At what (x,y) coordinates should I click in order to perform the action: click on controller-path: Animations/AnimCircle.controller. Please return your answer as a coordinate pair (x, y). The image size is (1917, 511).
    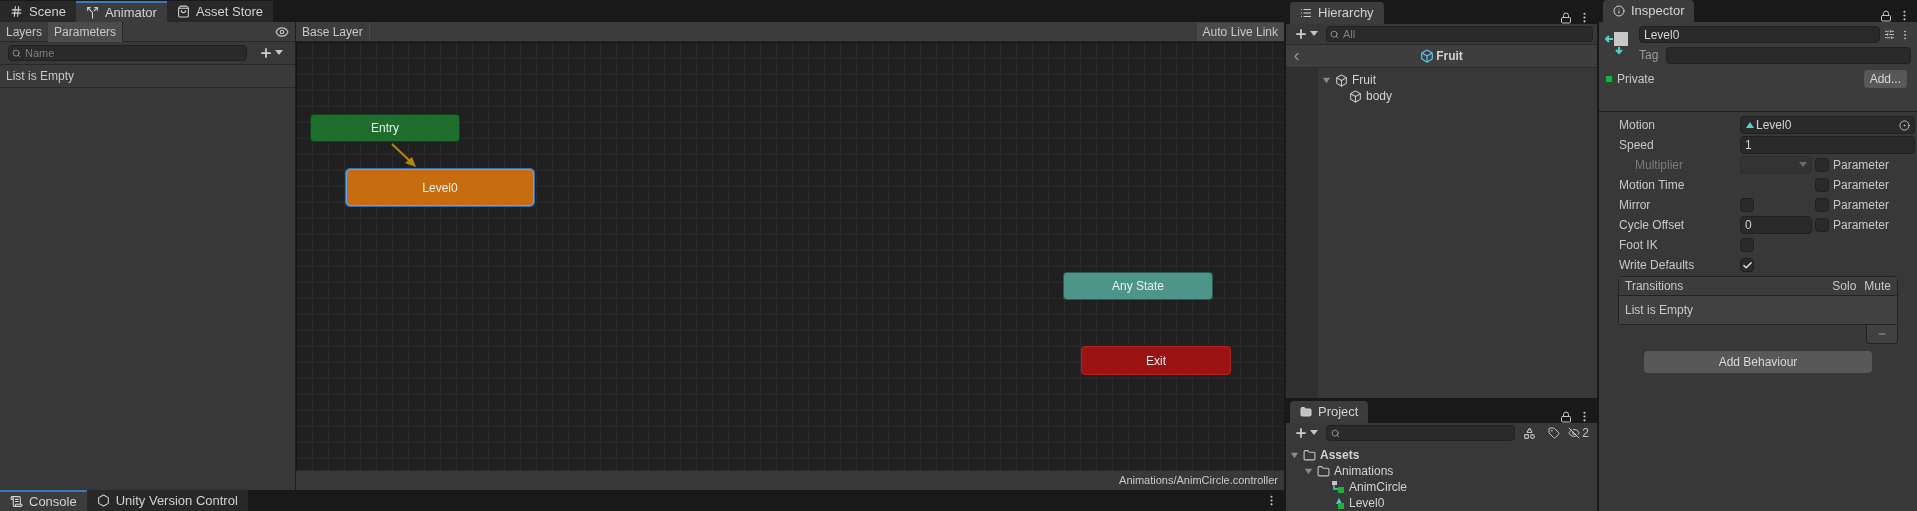
    Looking at the image, I should click on (1198, 481).